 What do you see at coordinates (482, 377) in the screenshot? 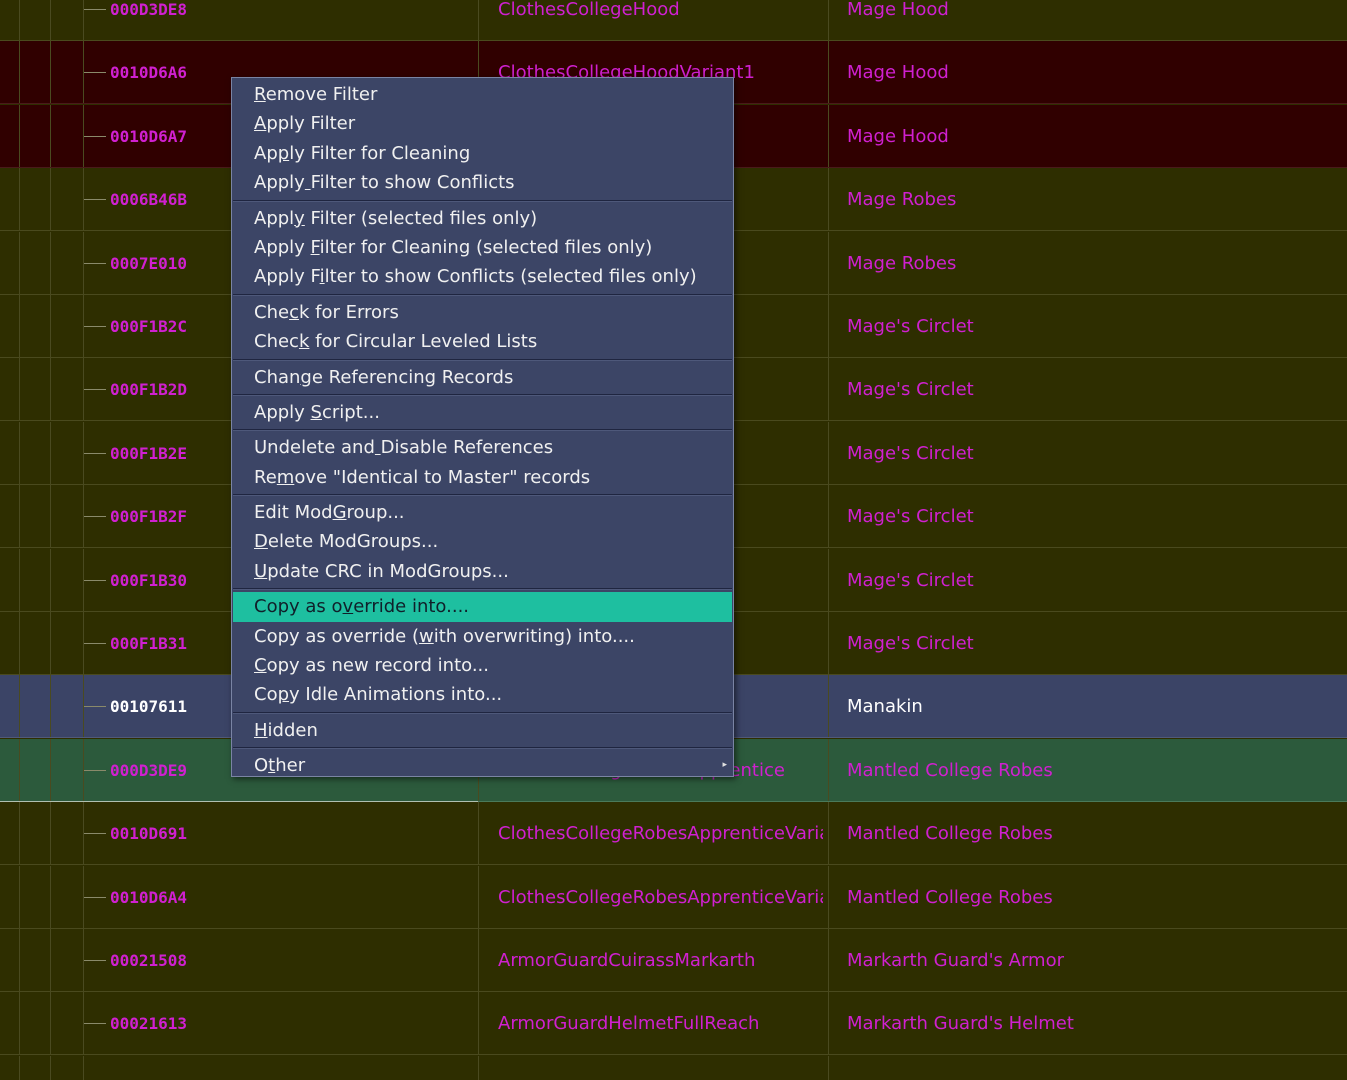
I see `menu-item-change-referencing-records: Change Referencing Records` at bounding box center [482, 377].